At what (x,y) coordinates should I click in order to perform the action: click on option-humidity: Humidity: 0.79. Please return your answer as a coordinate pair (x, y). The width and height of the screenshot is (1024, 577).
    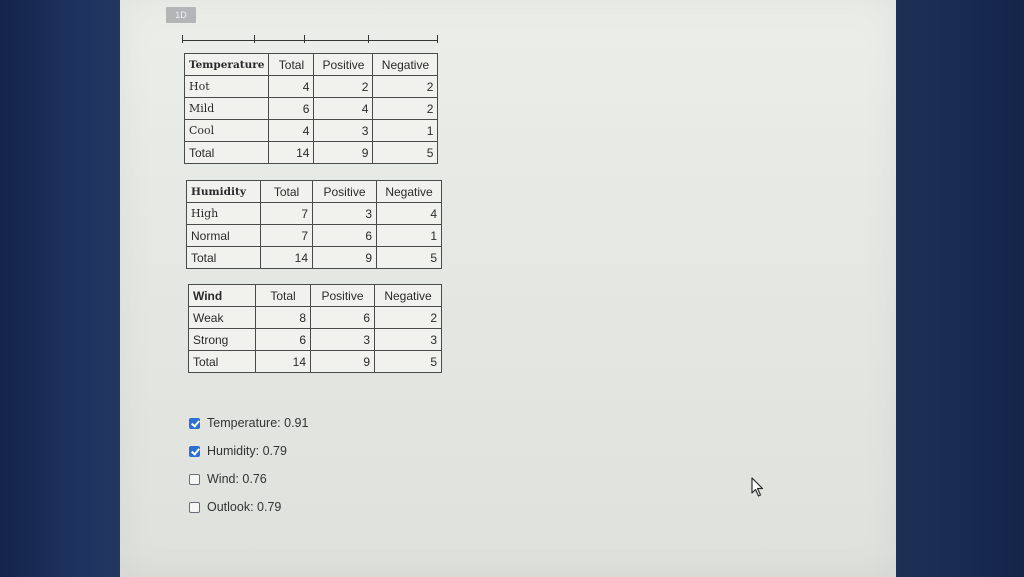
    Looking at the image, I should click on (248, 451).